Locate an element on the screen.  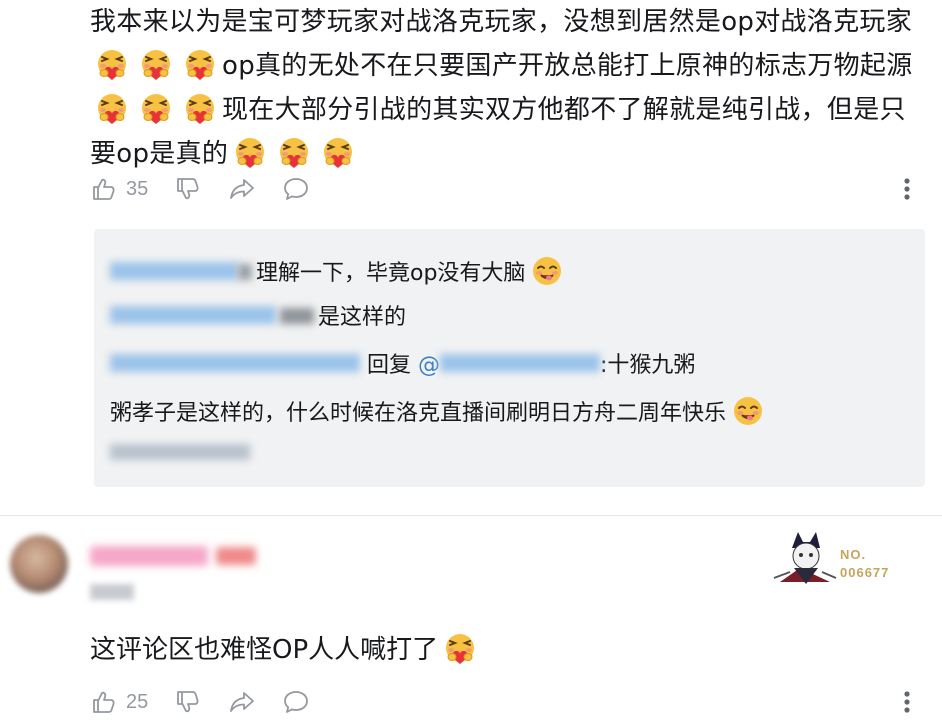
avatar is located at coordinates (39, 564).